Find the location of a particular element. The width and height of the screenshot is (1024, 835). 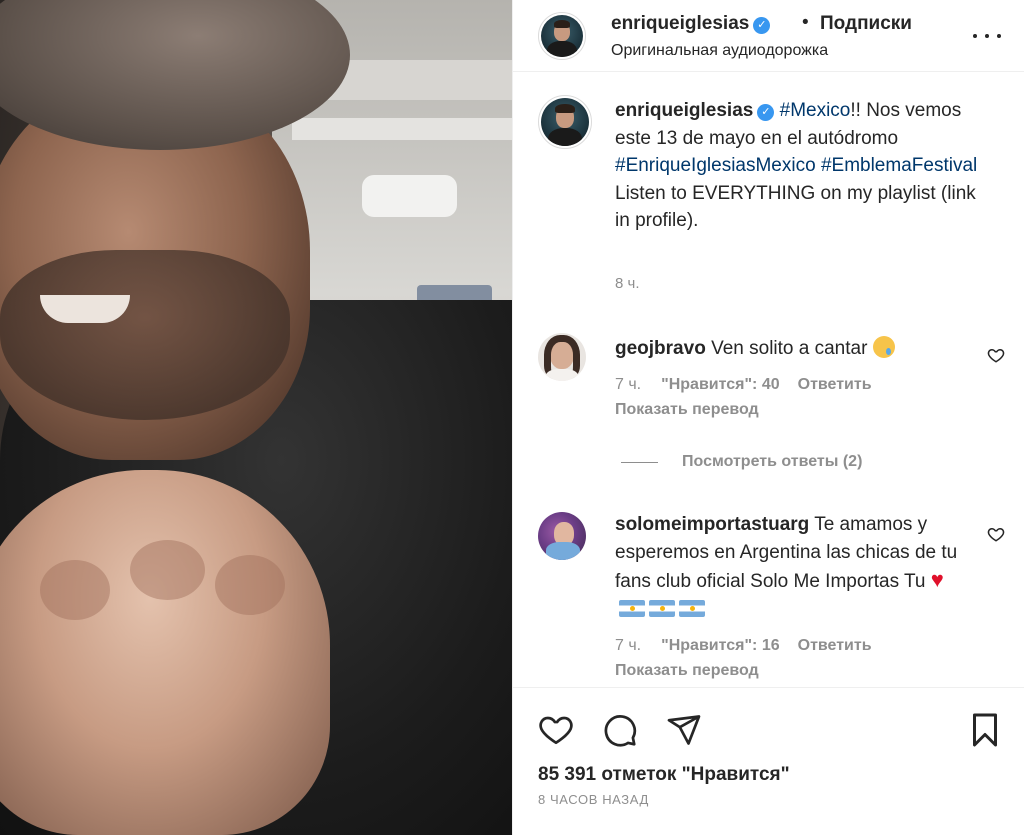

more-options-icon is located at coordinates (987, 36).